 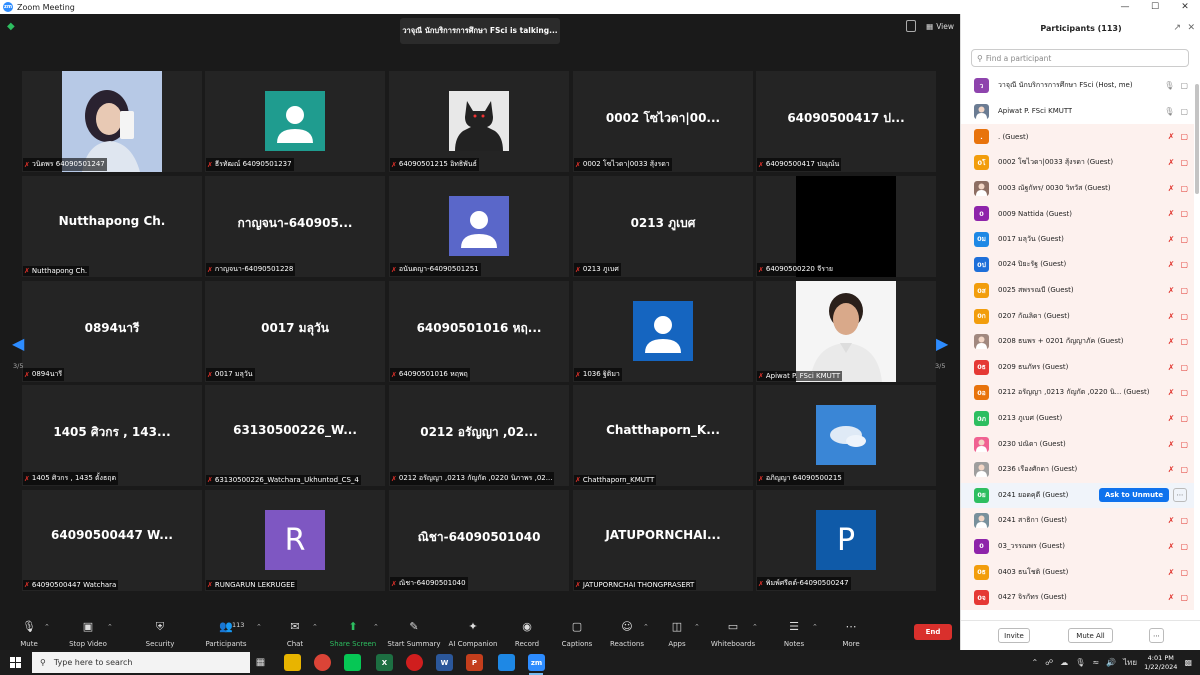 I want to click on participants-button: 👥 113 Participants, so click(x=226, y=634).